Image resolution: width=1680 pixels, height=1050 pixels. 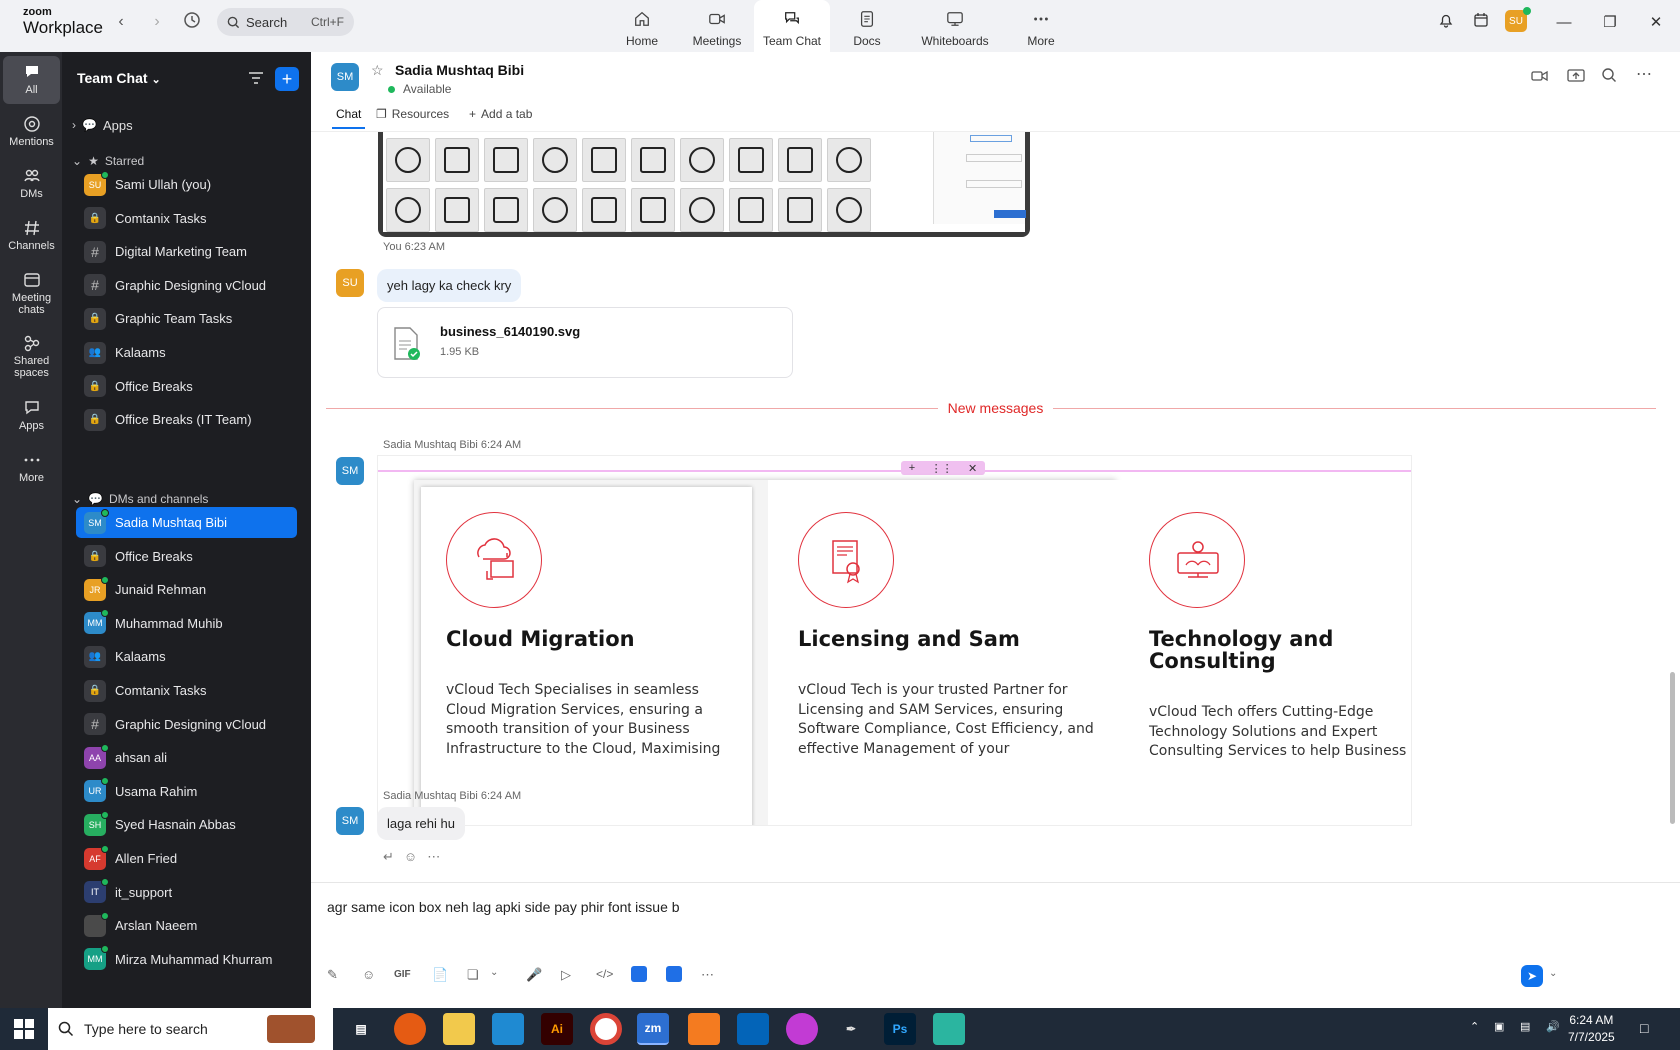 I want to click on windows-start-icon, so click(x=24, y=1029).